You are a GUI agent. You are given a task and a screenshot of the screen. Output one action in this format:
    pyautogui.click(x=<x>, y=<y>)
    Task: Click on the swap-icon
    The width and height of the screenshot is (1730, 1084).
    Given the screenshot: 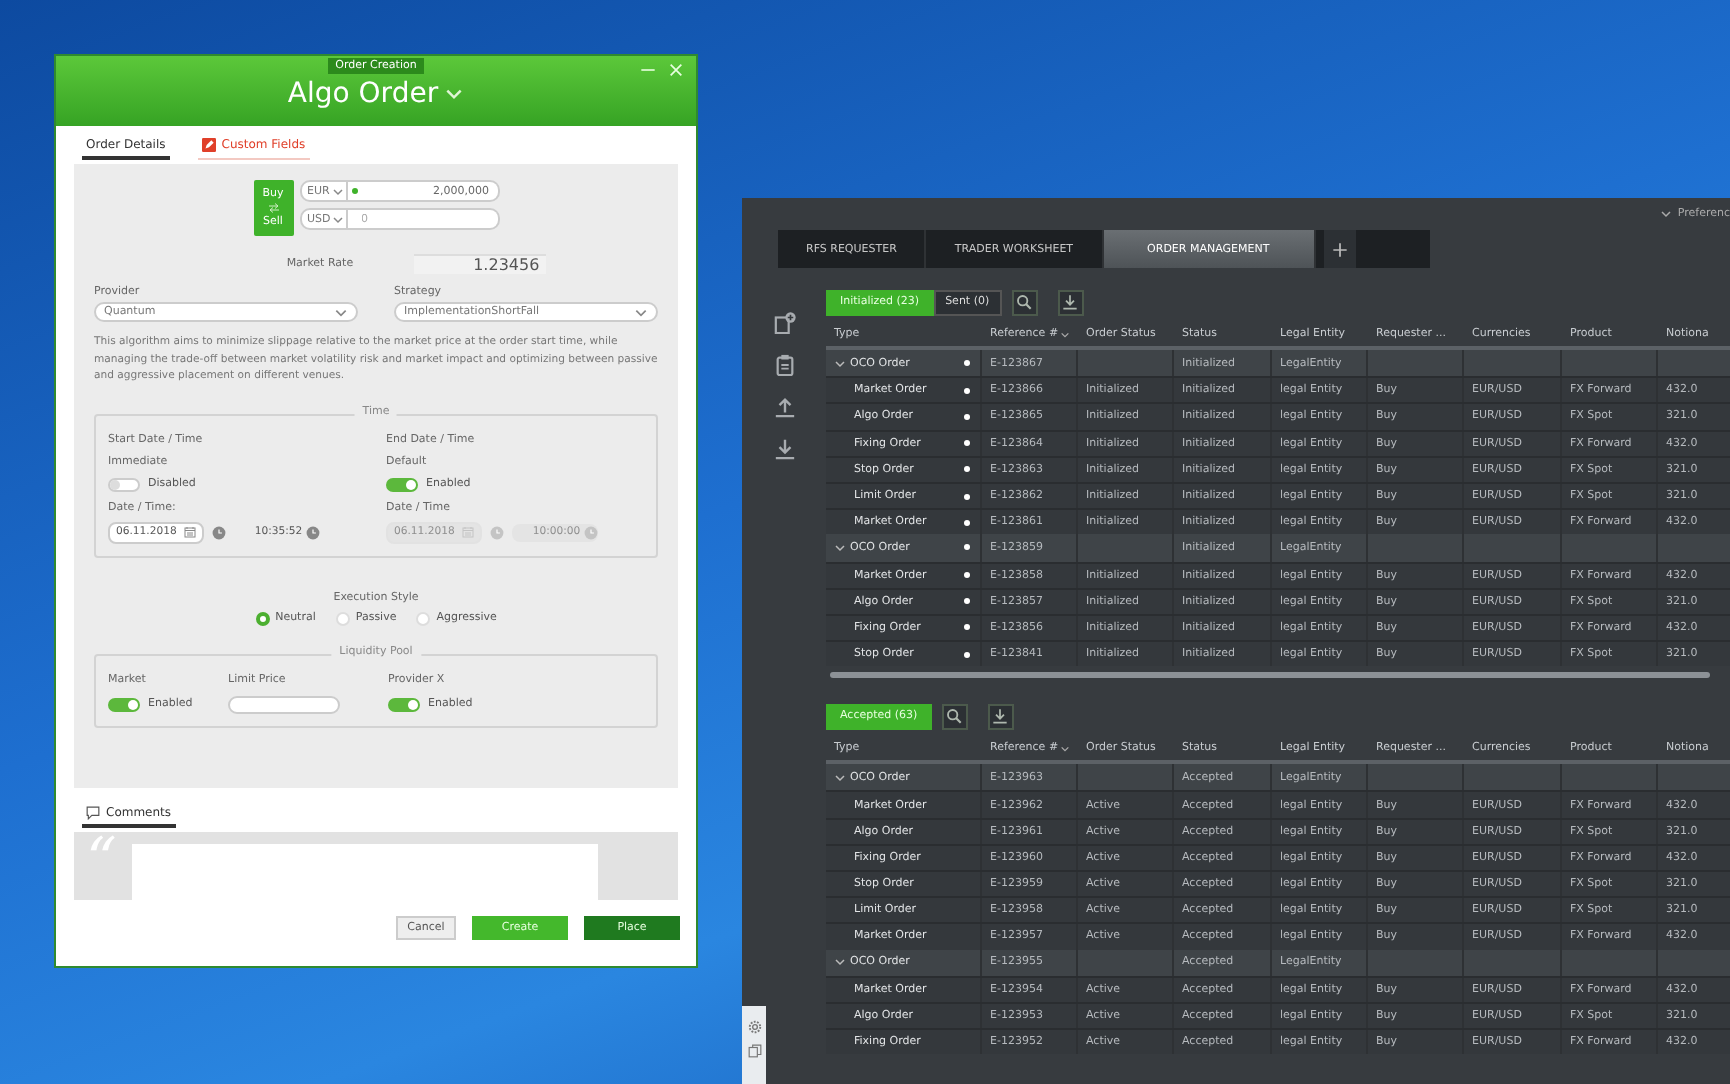 What is the action you would take?
    pyautogui.click(x=273, y=208)
    